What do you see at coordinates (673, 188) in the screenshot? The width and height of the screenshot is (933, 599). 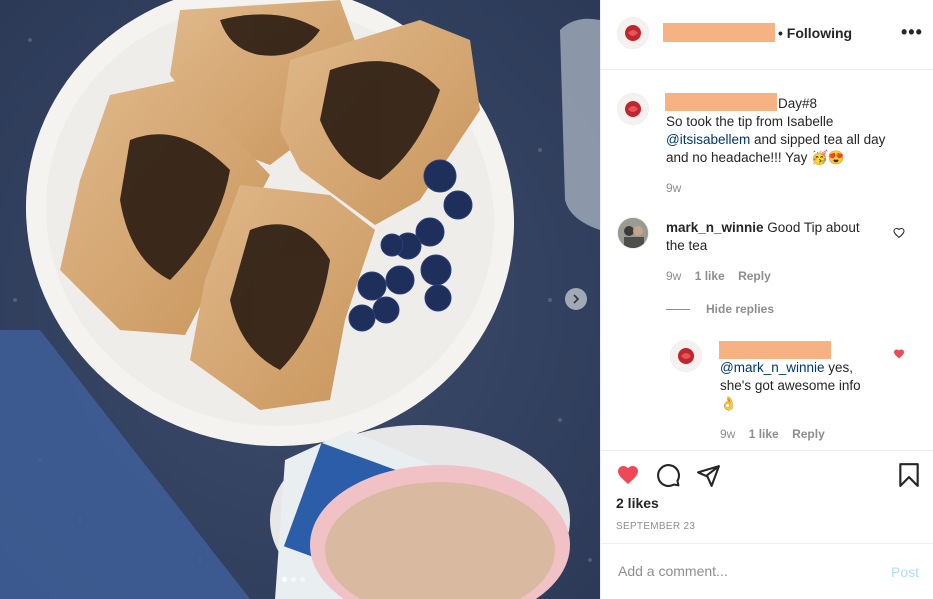 I see `caption-timestamp: 9w` at bounding box center [673, 188].